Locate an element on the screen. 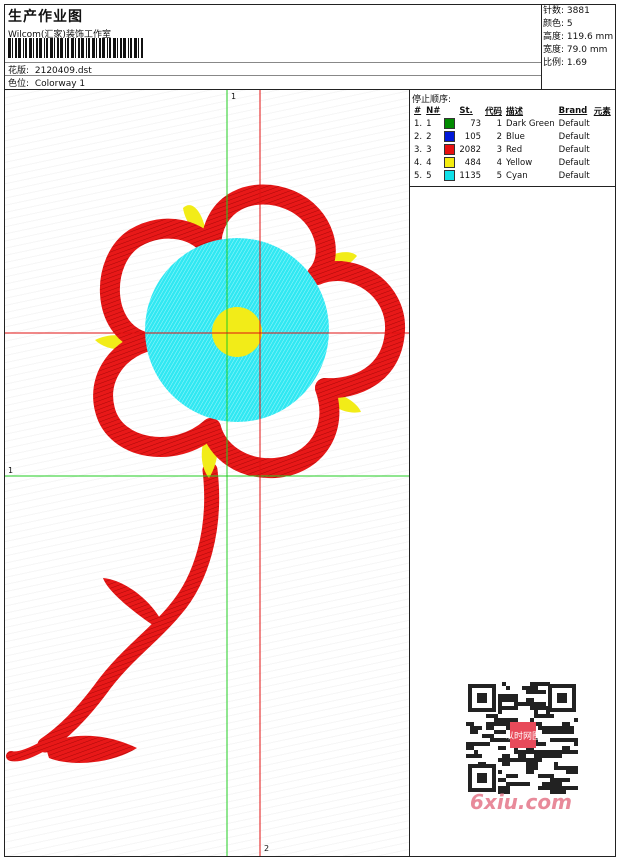 Image resolution: width=620 pixels, height=861 pixels. col-swatch is located at coordinates (449, 110).